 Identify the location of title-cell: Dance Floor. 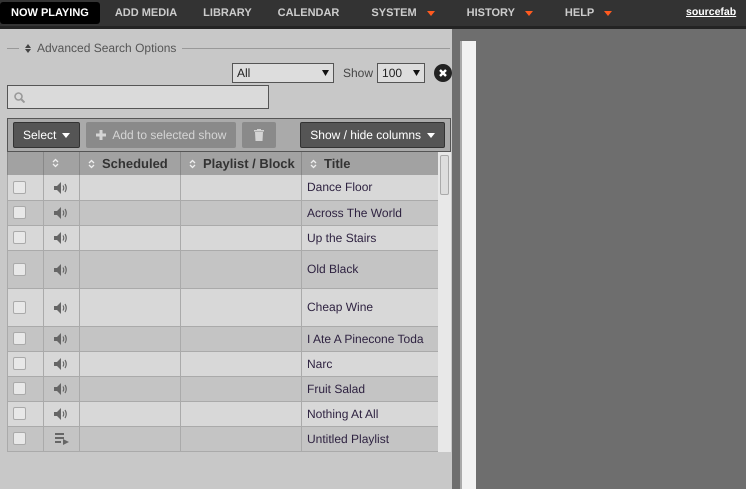
(370, 187).